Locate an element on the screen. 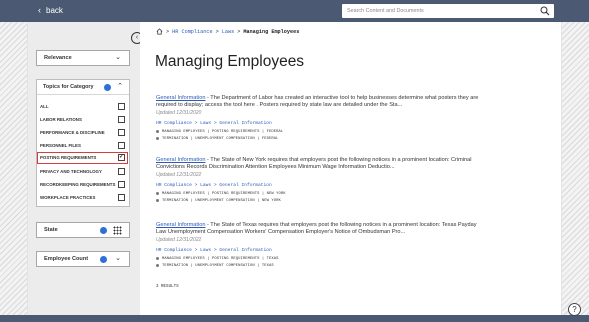 The width and height of the screenshot is (589, 322). topic-option-label: LABOR RELATIONS is located at coordinates (61, 119).